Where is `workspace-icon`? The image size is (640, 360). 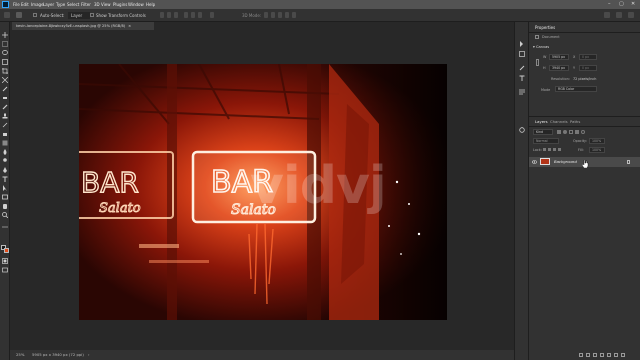
workspace-icon is located at coordinates (619, 15).